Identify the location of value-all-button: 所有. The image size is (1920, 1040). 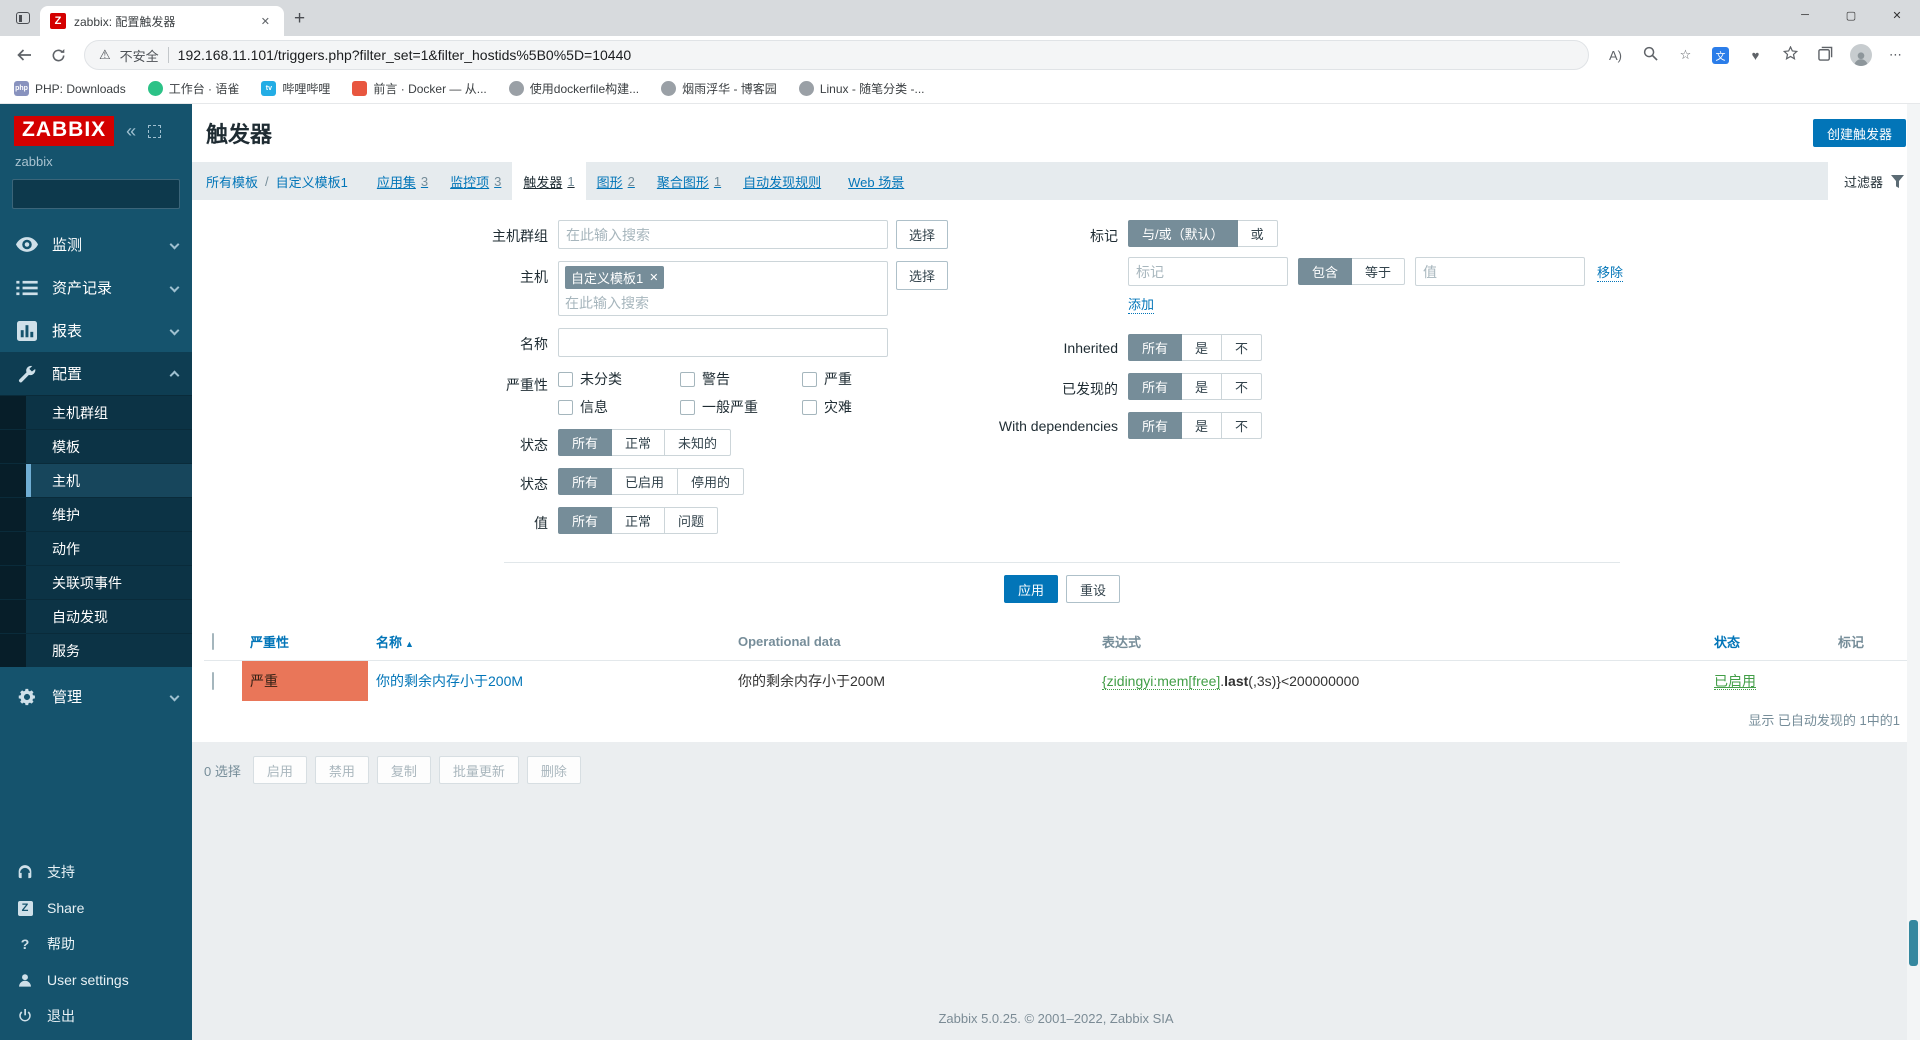
(585, 520).